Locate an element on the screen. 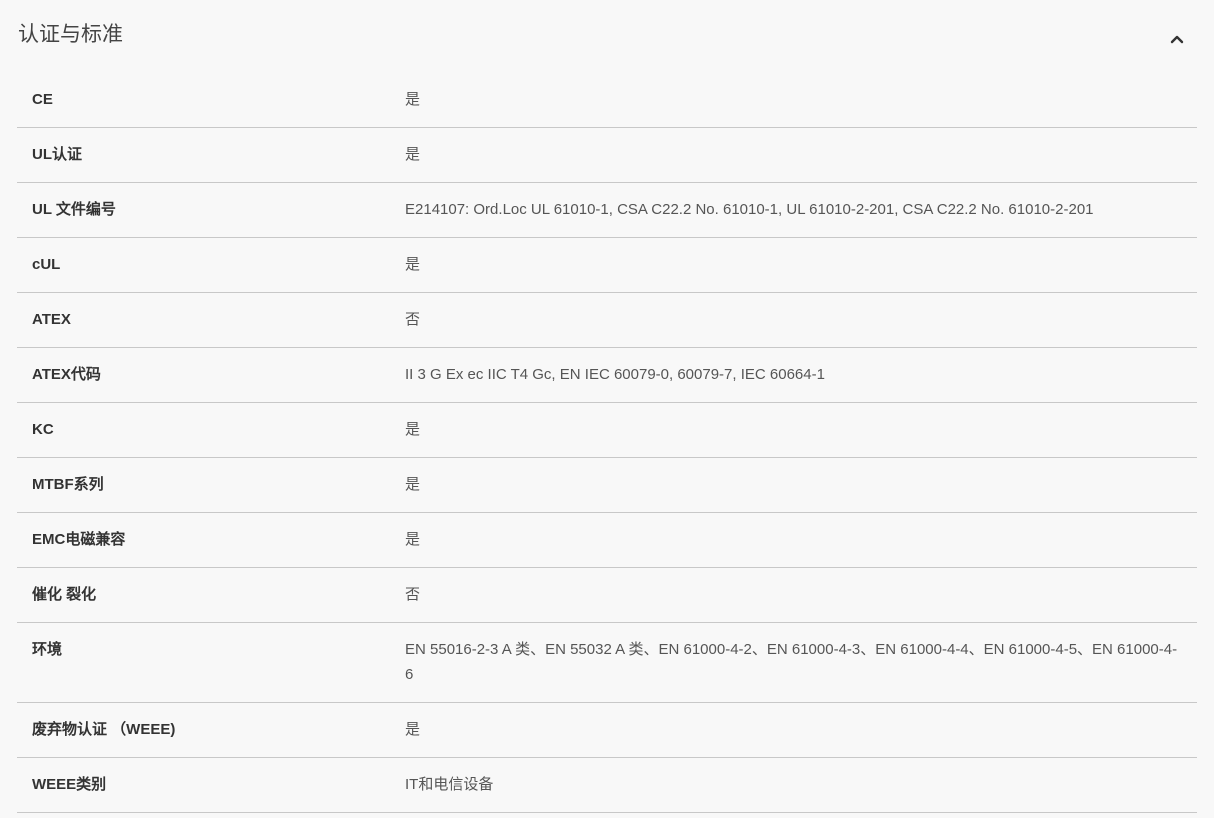 The width and height of the screenshot is (1214, 818). section-header: 认证与标准 is located at coordinates (607, 36).